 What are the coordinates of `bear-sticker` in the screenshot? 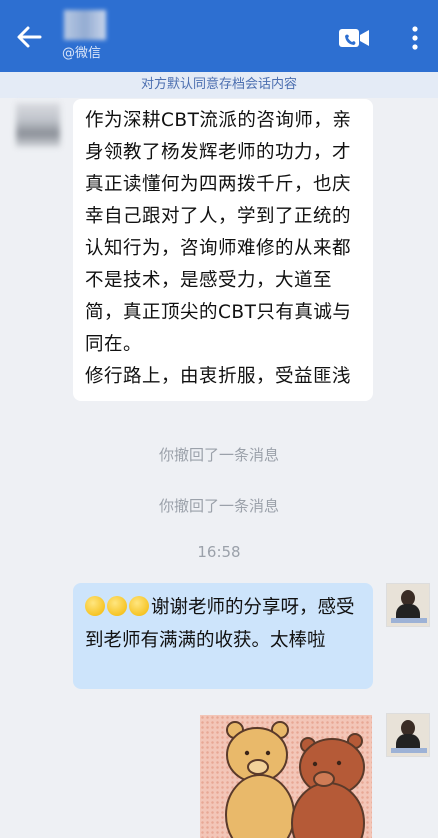 It's located at (286, 776).